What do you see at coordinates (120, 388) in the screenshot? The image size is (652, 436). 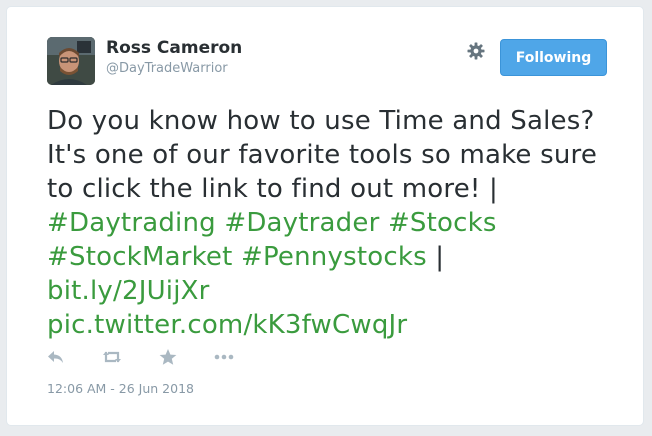 I see `tweet-timestamp: 12:06 AM - 26 Jun 2018` at bounding box center [120, 388].